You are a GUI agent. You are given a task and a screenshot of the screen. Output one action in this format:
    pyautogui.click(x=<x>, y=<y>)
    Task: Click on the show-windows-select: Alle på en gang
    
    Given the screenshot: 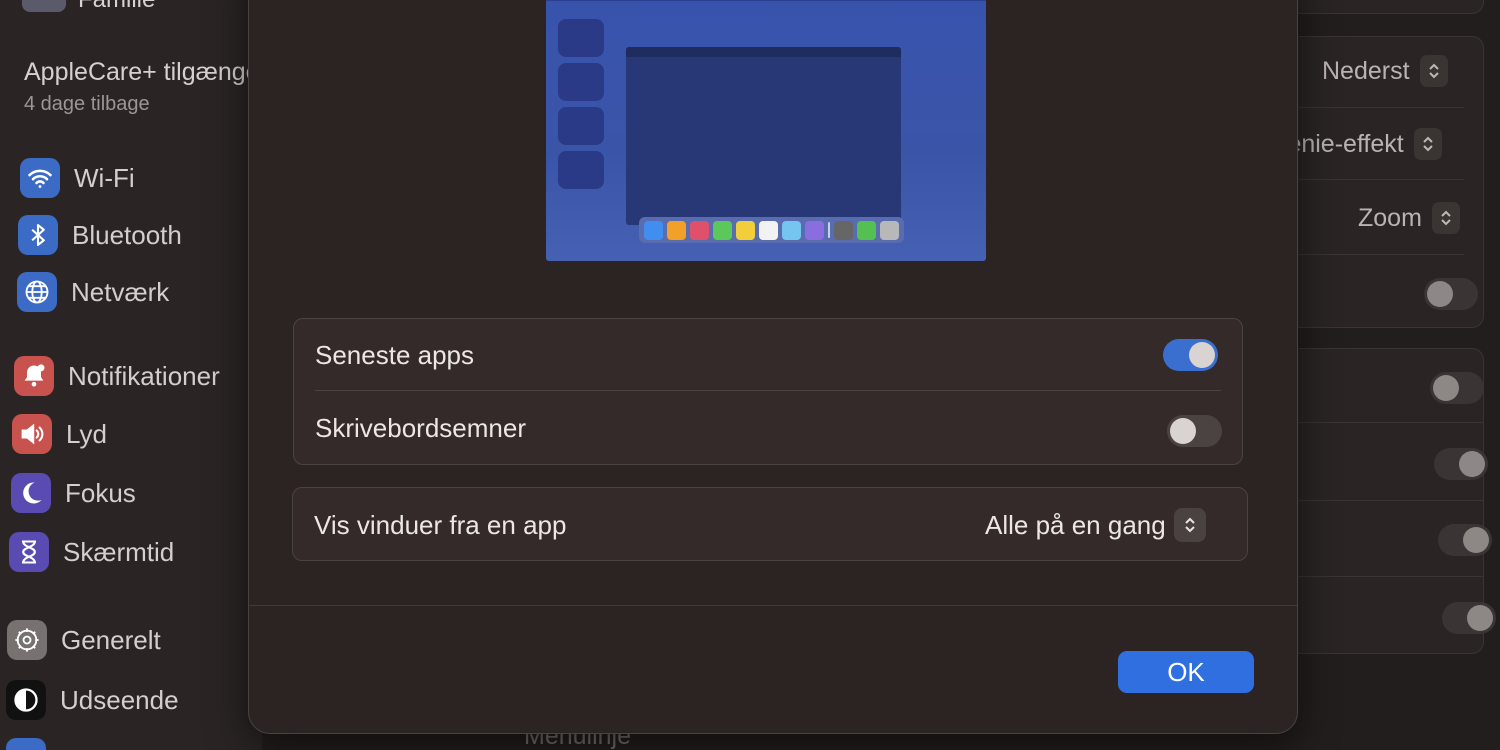 What is the action you would take?
    pyautogui.click(x=1095, y=525)
    